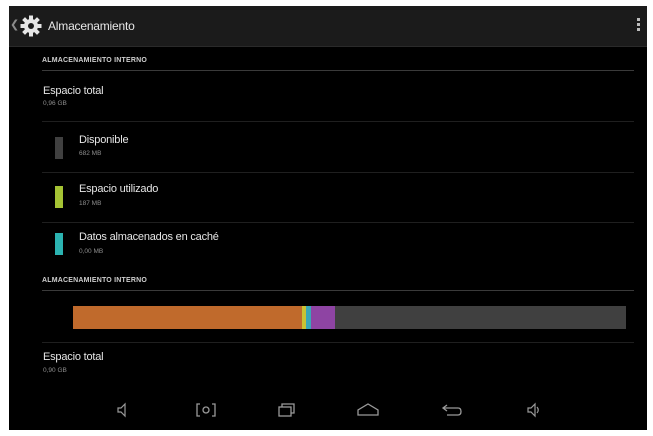 The width and height of the screenshot is (653, 436). I want to click on total-space-value: 0,96 GB, so click(55, 103).